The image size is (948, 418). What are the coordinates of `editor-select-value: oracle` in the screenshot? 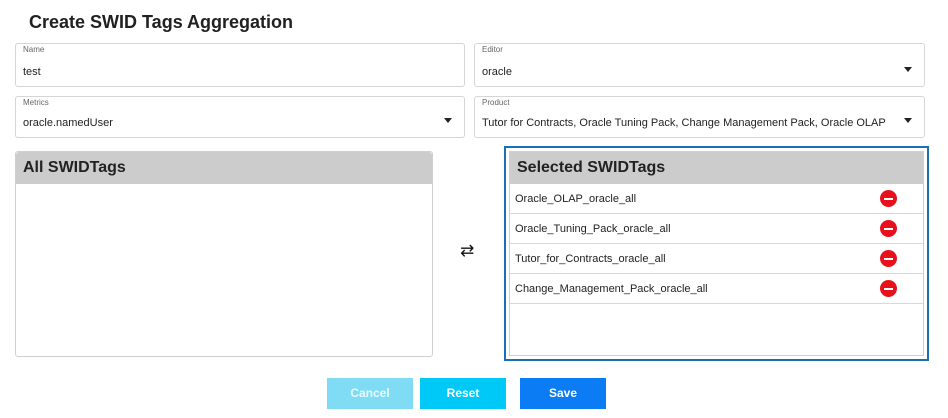 It's located at (497, 72).